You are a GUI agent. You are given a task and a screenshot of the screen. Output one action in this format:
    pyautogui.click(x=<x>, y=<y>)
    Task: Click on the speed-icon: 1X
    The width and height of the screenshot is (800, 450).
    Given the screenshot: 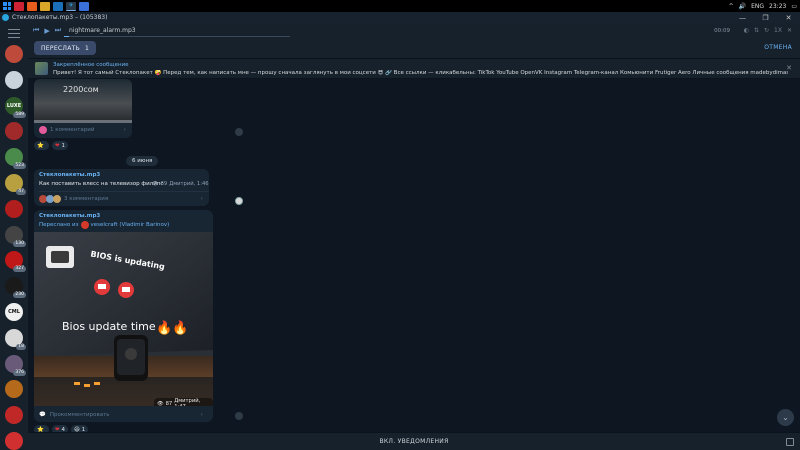 What is the action you would take?
    pyautogui.click(x=778, y=30)
    